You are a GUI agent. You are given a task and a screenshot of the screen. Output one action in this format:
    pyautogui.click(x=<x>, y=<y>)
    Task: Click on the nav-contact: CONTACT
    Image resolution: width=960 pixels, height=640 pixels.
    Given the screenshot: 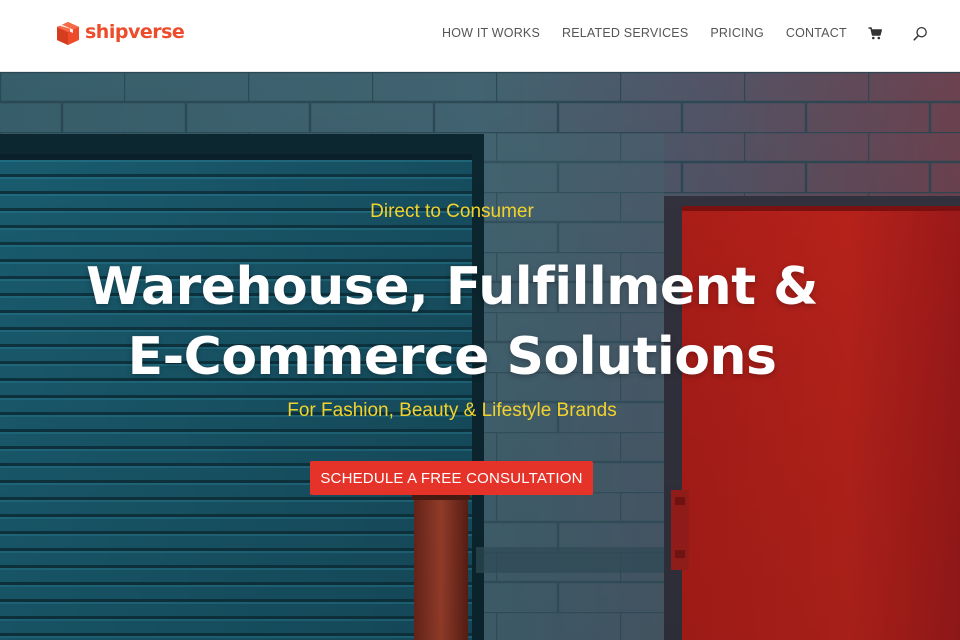 What is the action you would take?
    pyautogui.click(x=816, y=33)
    